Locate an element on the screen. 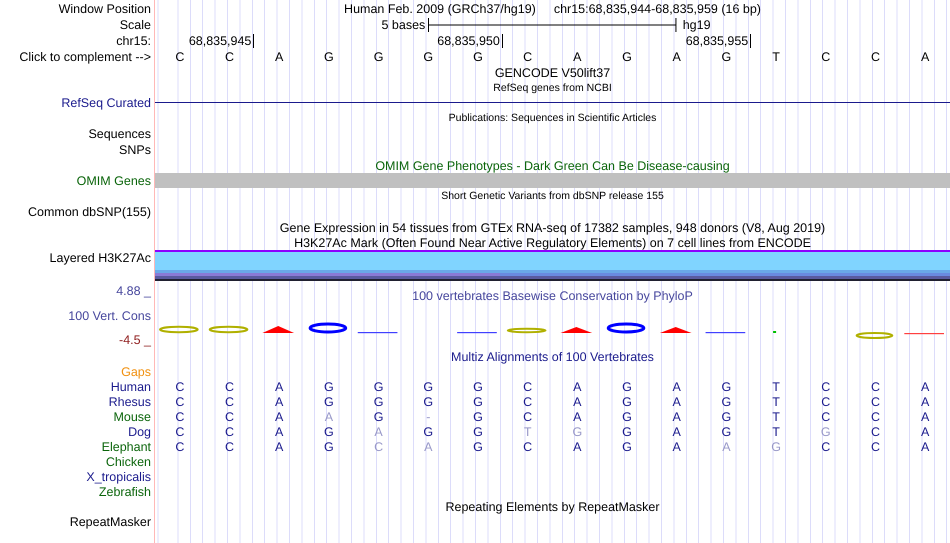 The height and width of the screenshot is (543, 950). species-label: Chicken is located at coordinates (128, 461).